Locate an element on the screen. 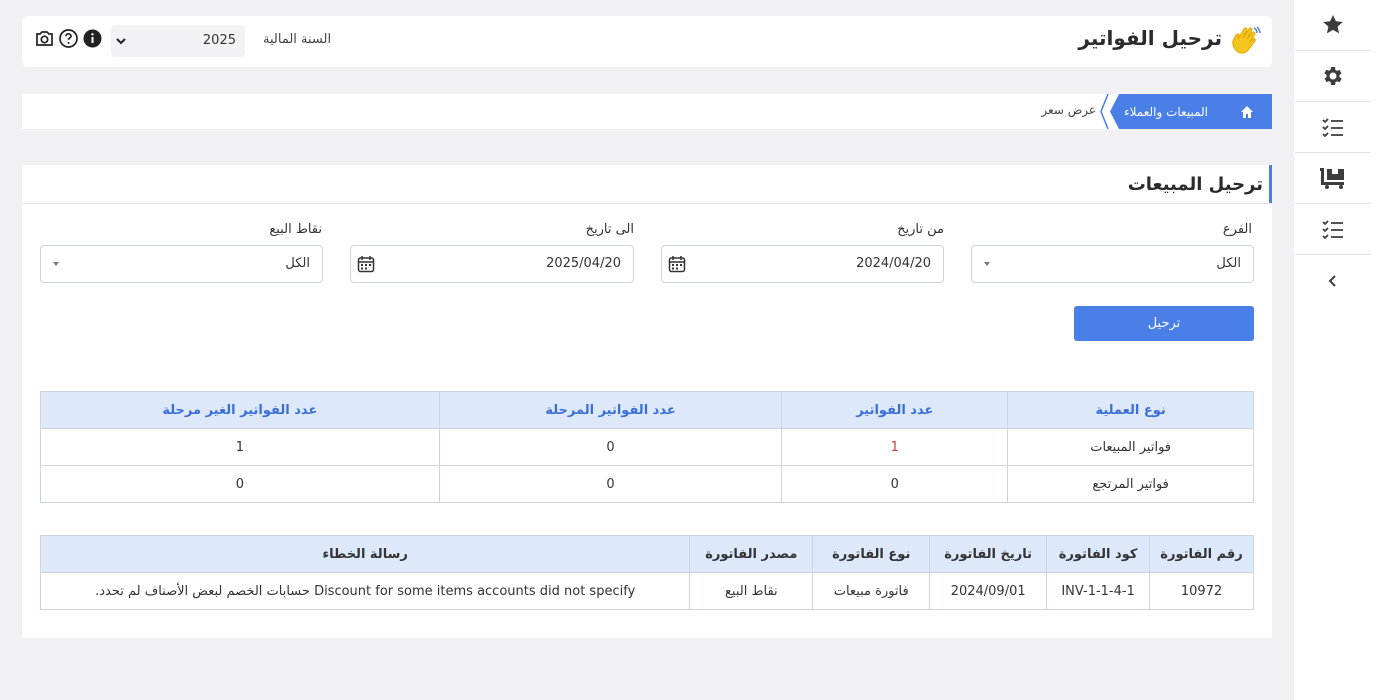 This screenshot has height=700, width=1378. table-row: فواتير المرتجع 0 0 0 is located at coordinates (647, 484).